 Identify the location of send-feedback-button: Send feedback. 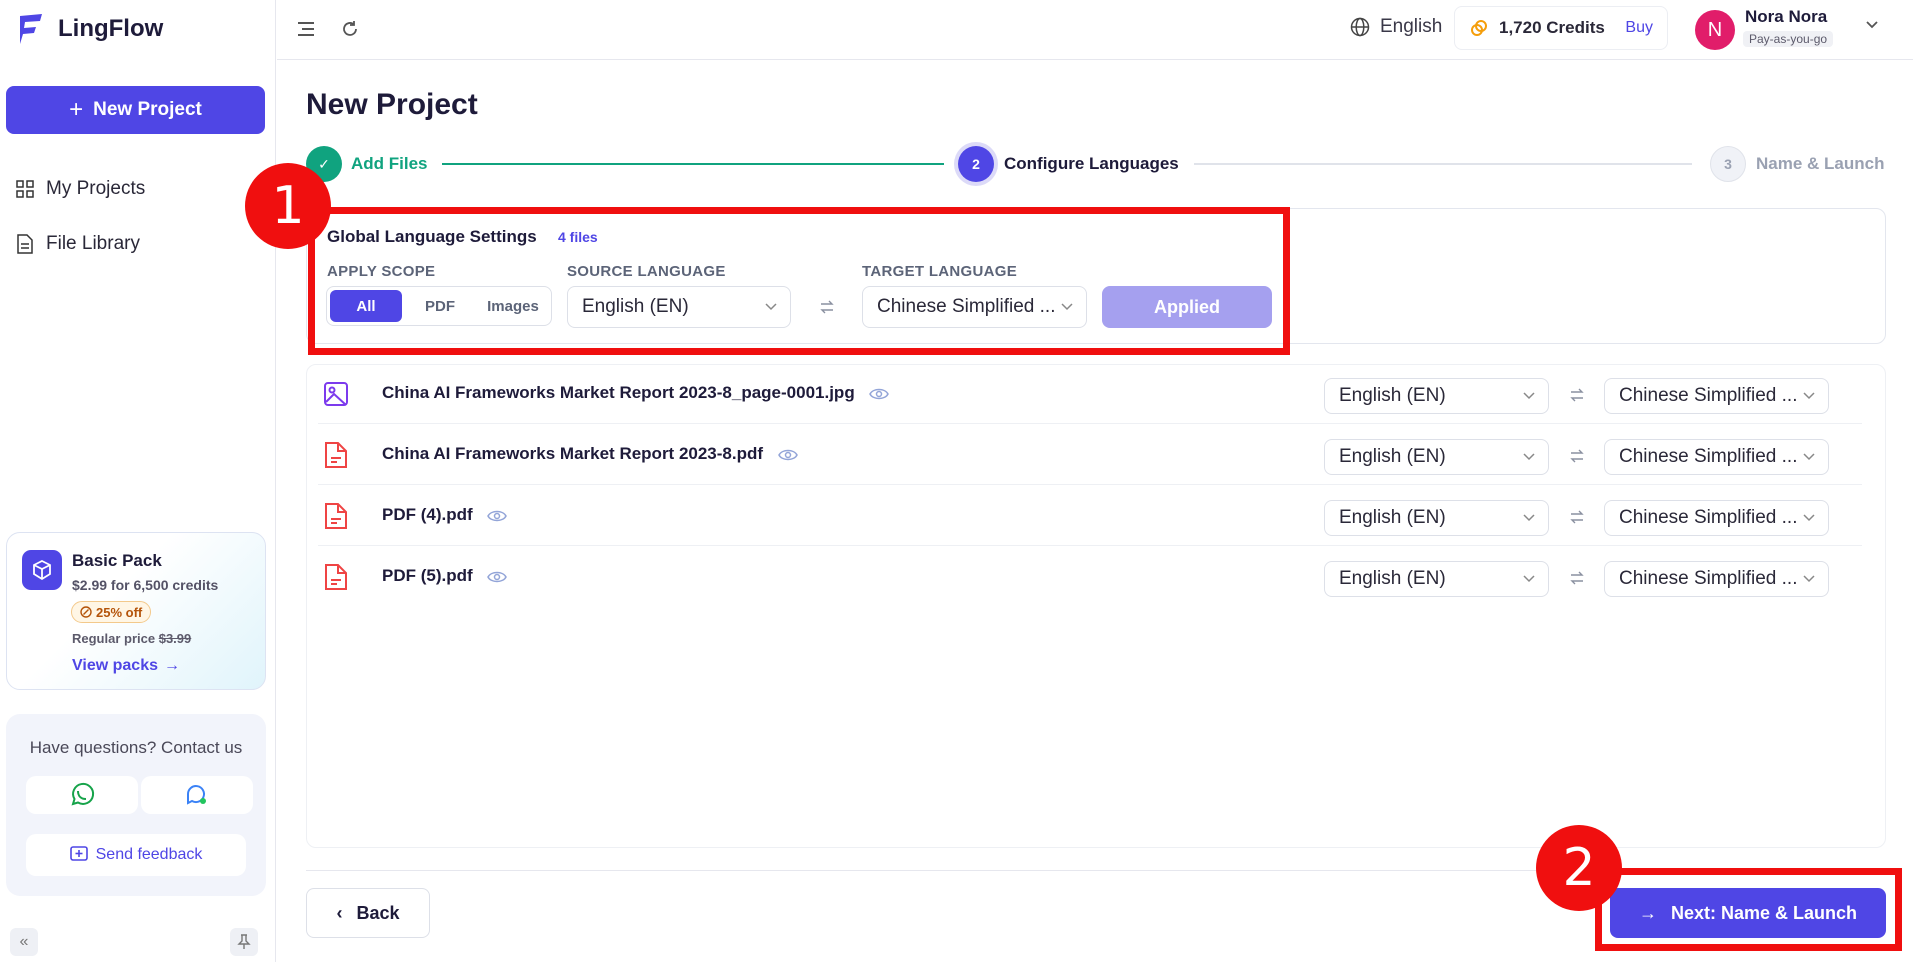
(136, 855).